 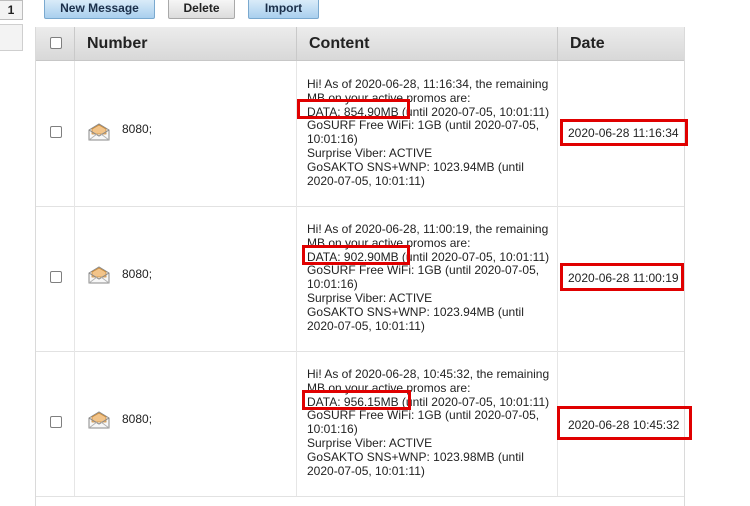 I want to click on message-line: GoSAKTO SNS+WNP: 1023.98MB (until, so click(x=415, y=456).